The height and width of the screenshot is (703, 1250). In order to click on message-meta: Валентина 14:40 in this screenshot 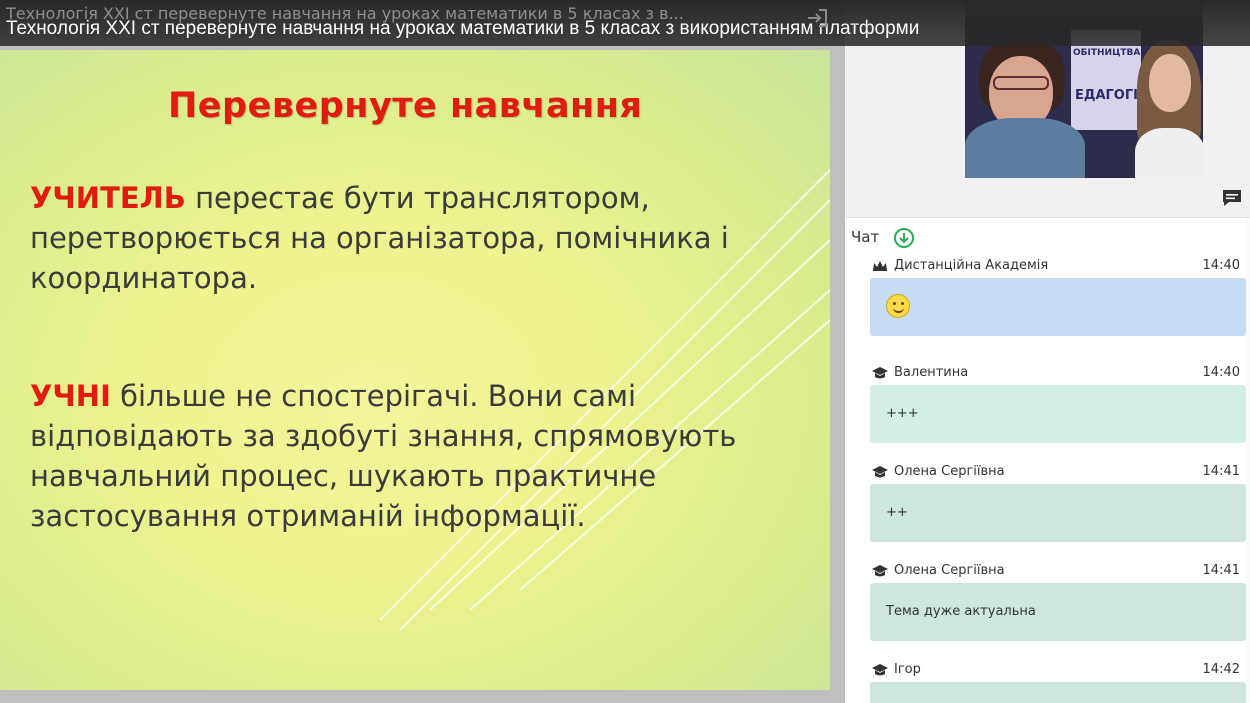, I will do `click(1058, 372)`.